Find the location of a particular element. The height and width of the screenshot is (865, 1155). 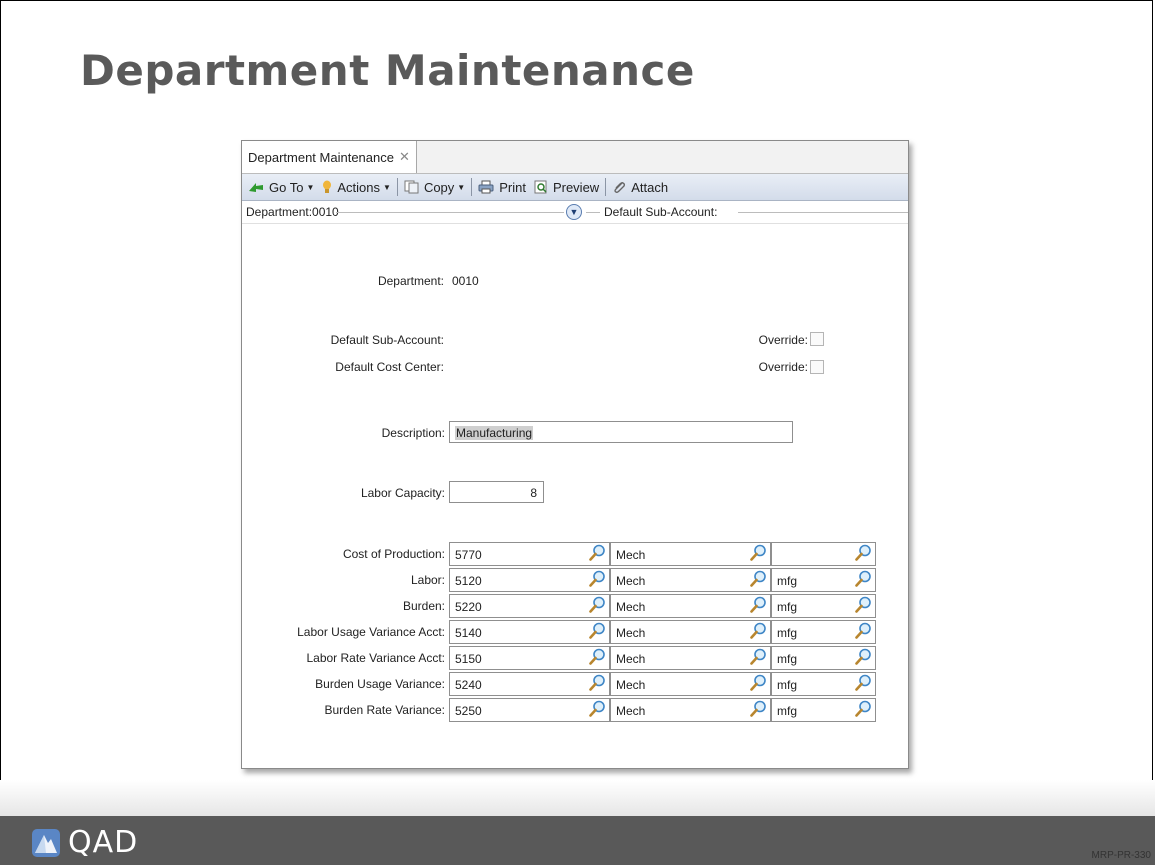

tab-department-maintenance: Department Maintenance ✕ is located at coordinates (329, 157).